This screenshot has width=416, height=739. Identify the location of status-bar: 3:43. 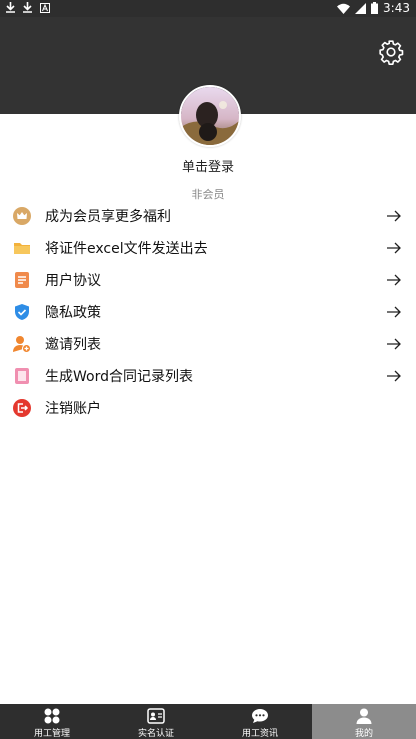
(208, 8).